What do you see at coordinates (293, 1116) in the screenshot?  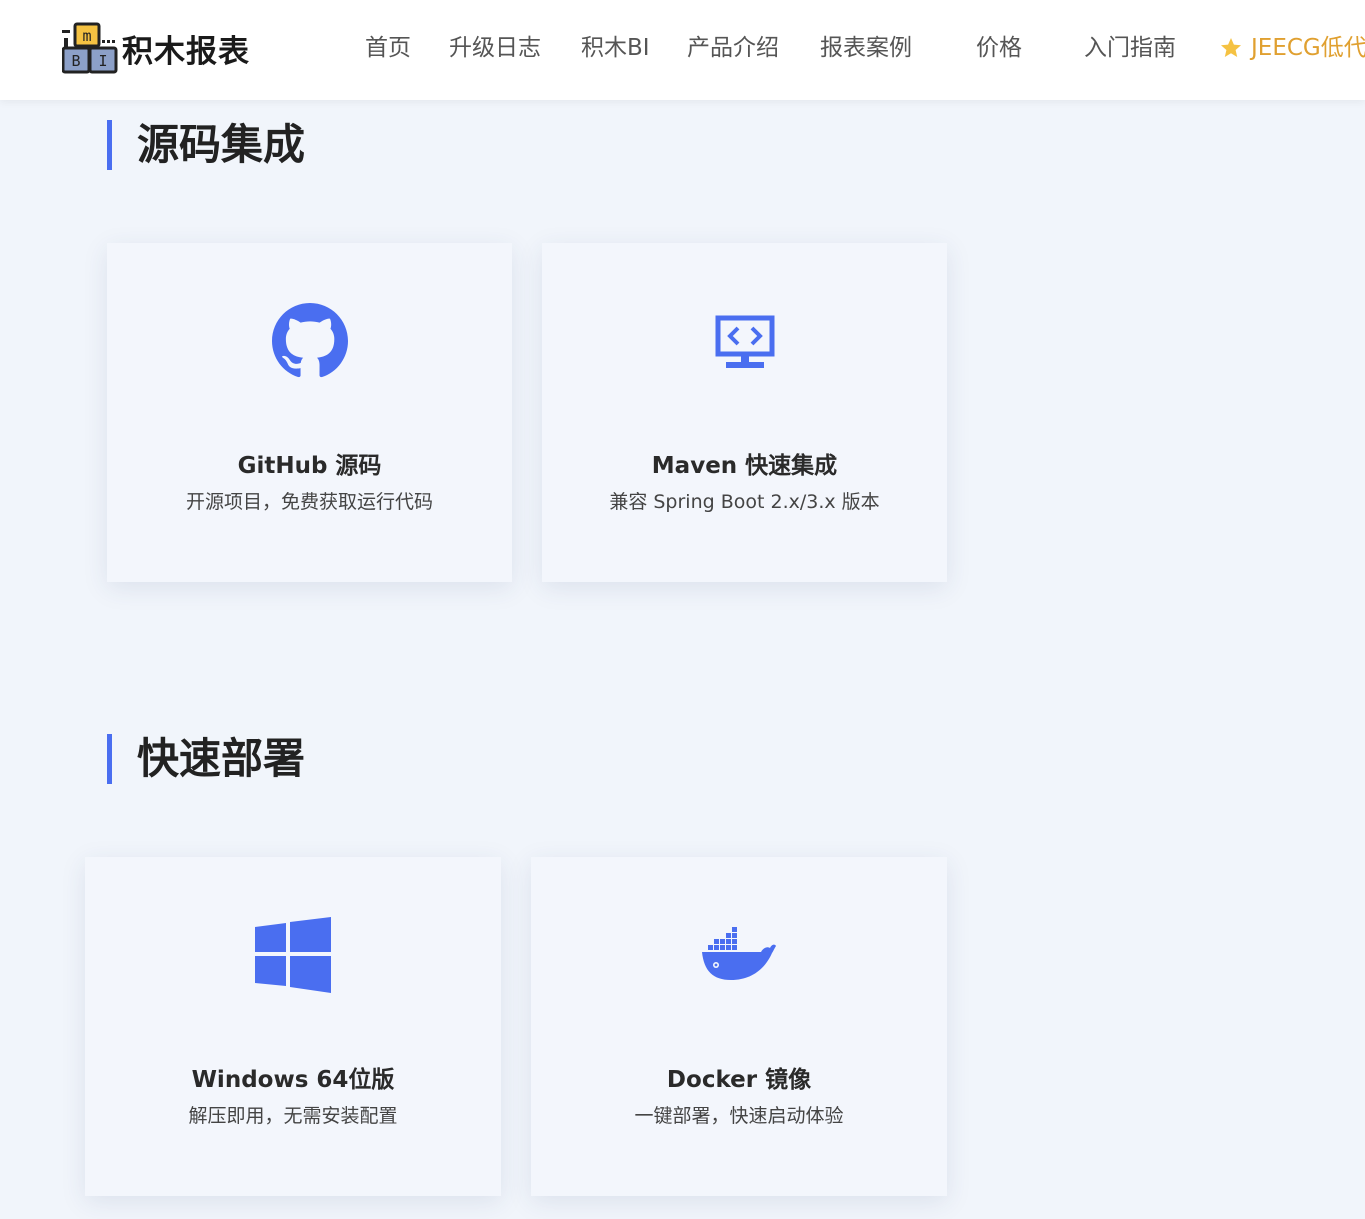 I see `card-description: 解压即用，无需安装配置` at bounding box center [293, 1116].